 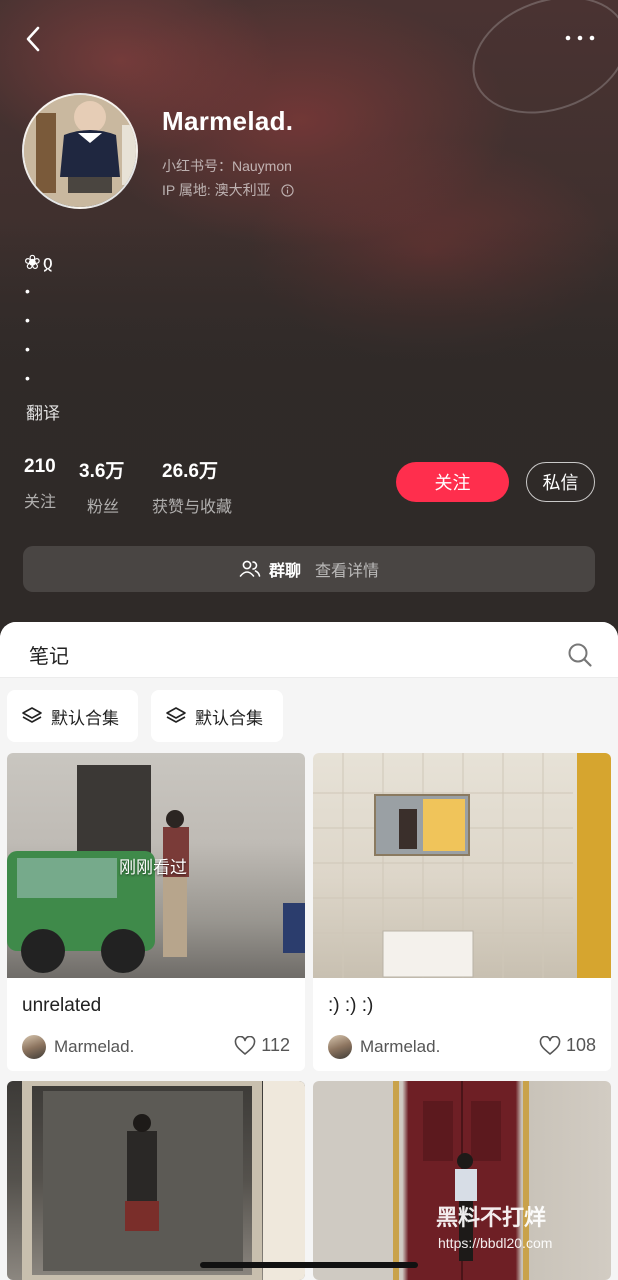 I want to click on watermark-logo: 黑料不打烊, so click(x=491, y=1217).